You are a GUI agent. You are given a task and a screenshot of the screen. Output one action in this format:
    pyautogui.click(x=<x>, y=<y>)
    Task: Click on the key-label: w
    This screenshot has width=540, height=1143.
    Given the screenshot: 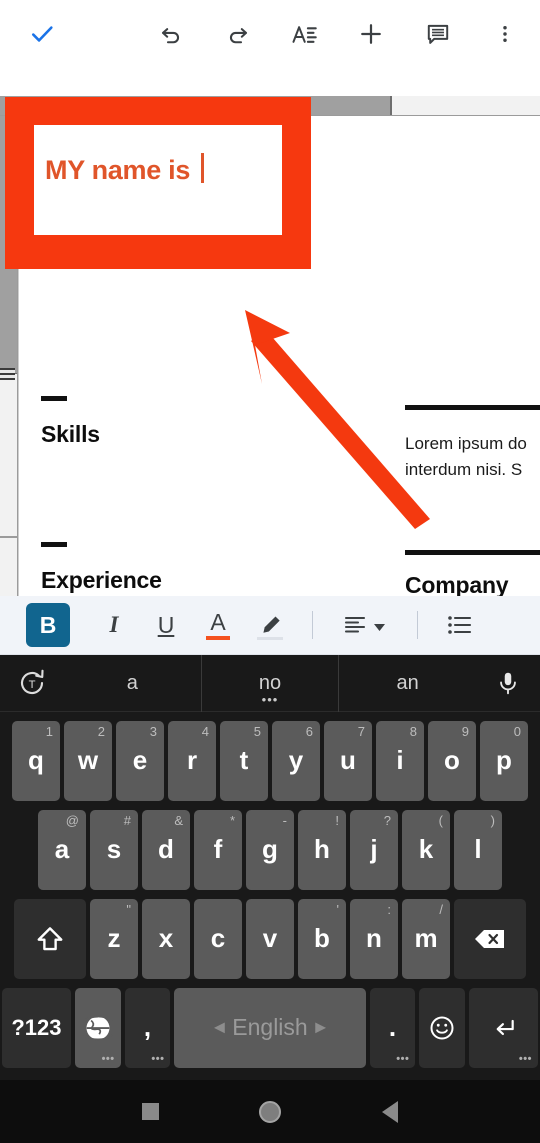 What is the action you would take?
    pyautogui.click(x=88, y=760)
    